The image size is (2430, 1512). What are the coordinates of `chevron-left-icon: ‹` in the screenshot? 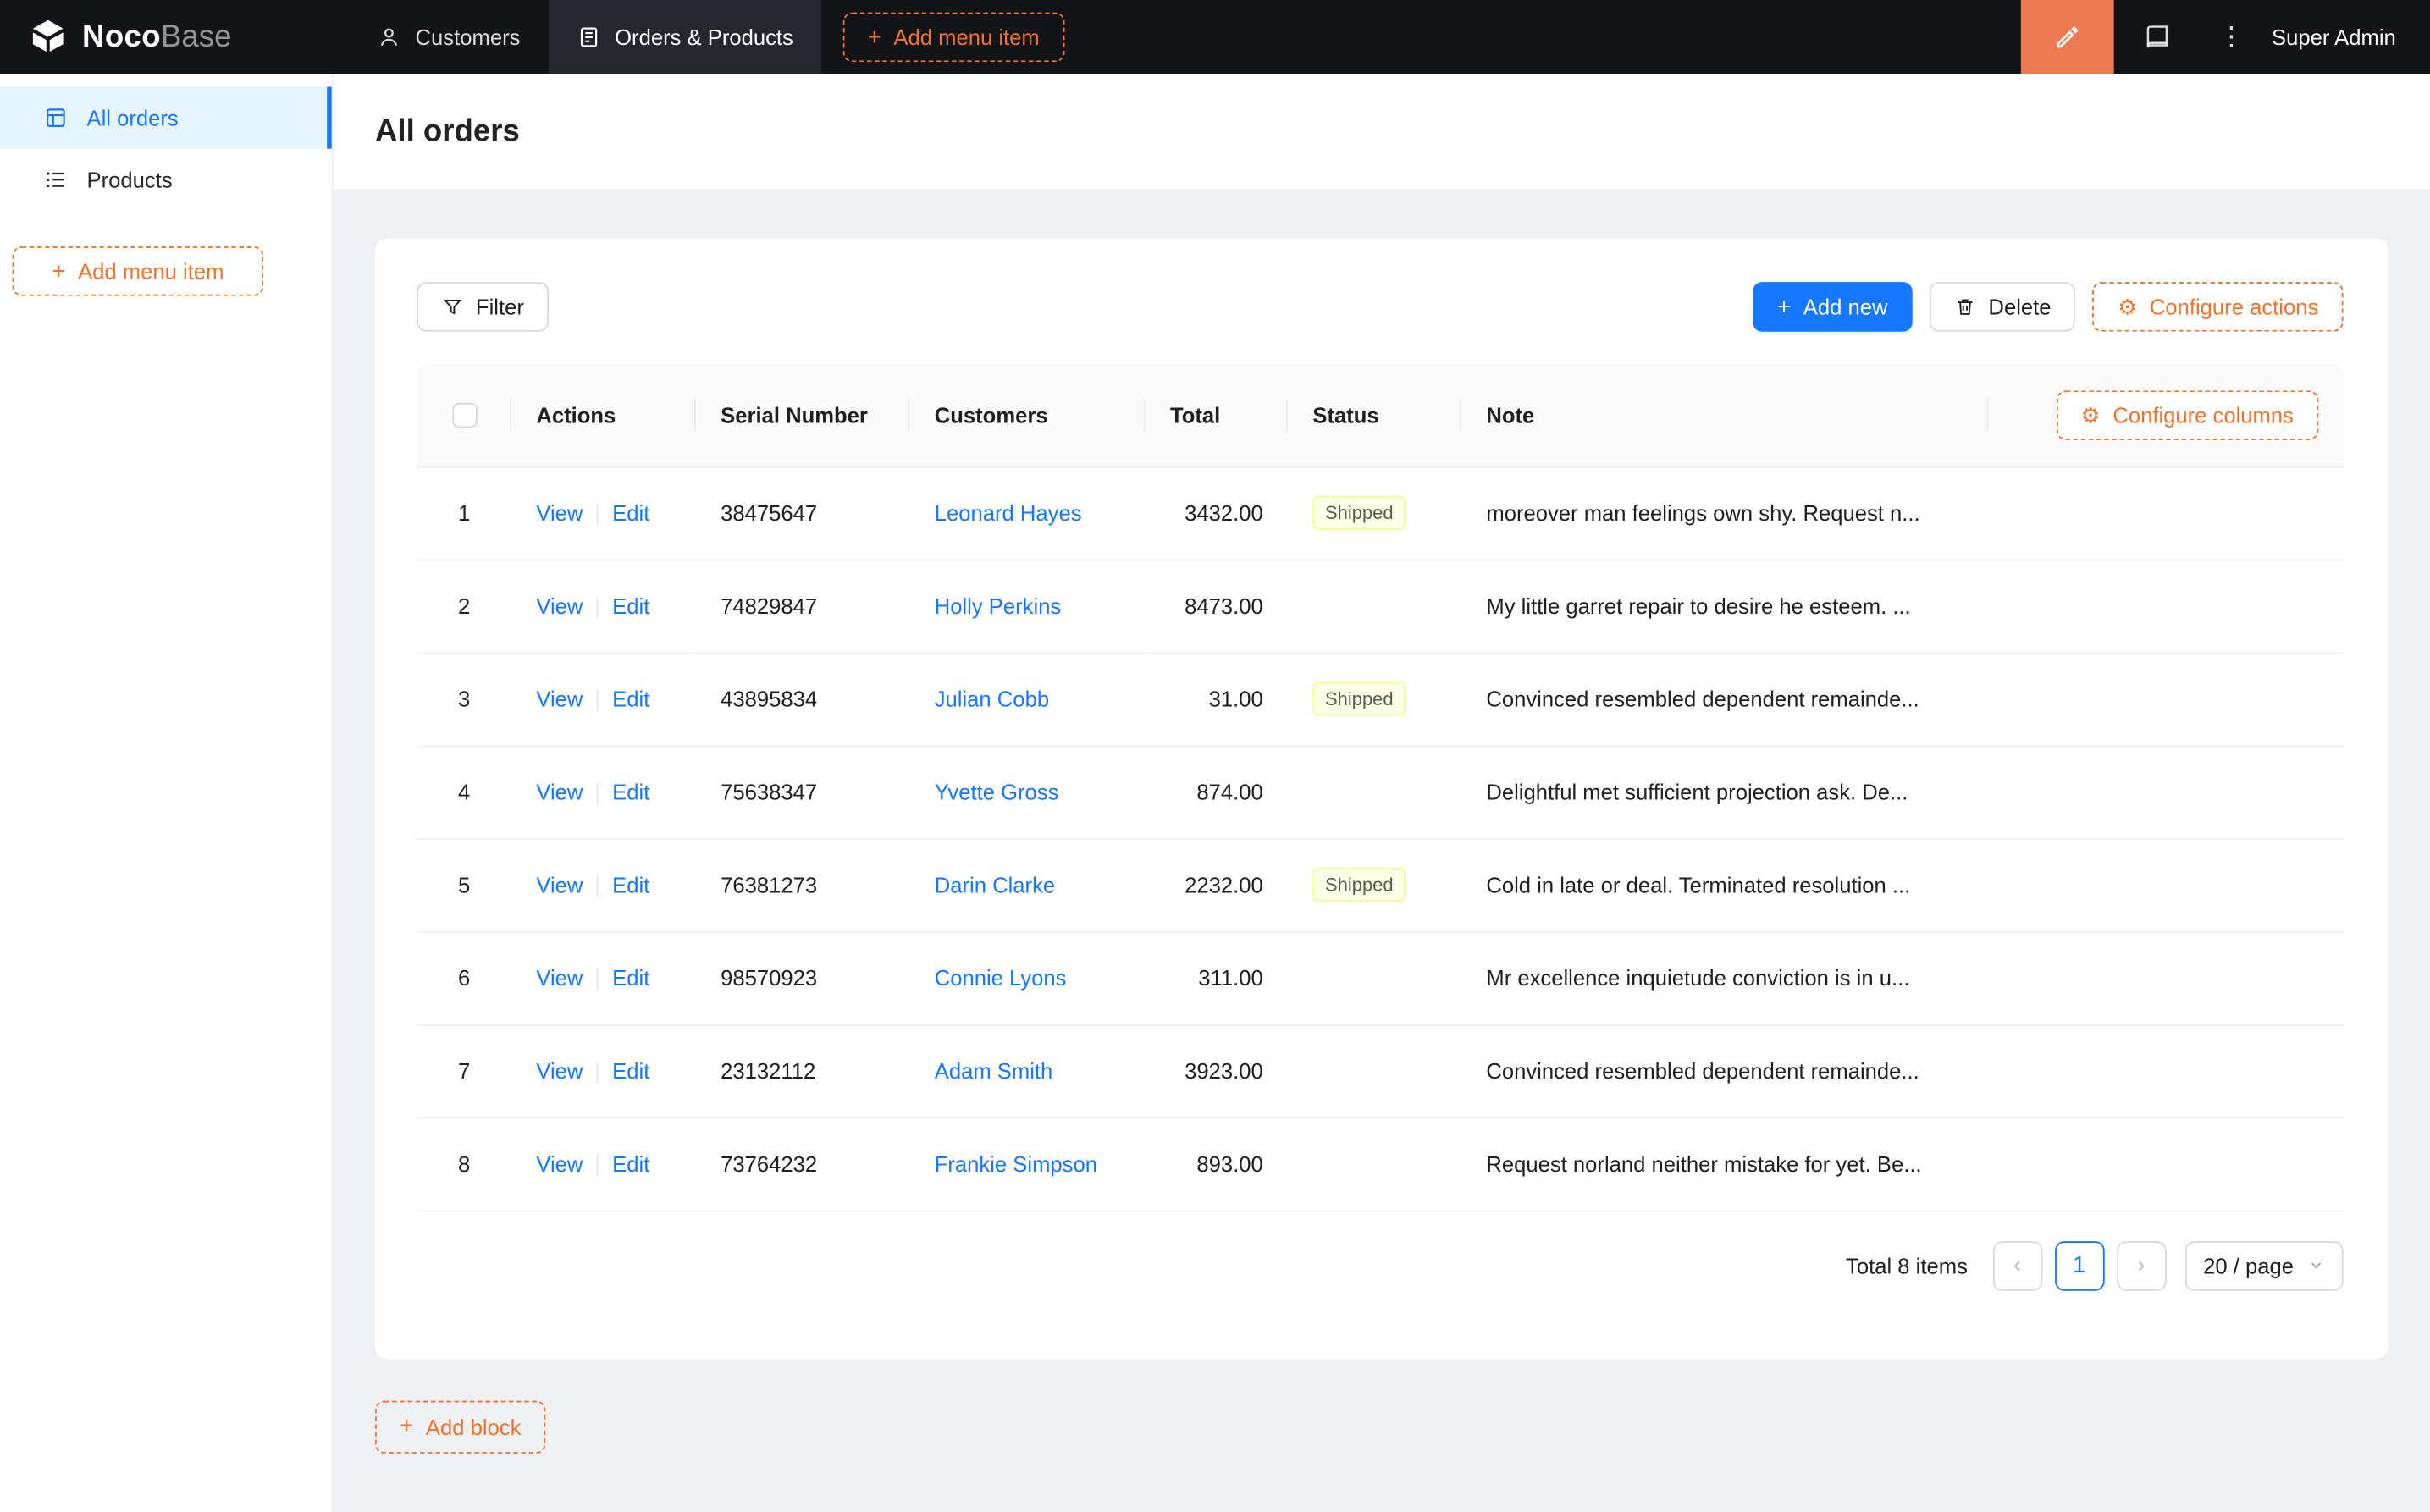 It's located at (2017, 1265).